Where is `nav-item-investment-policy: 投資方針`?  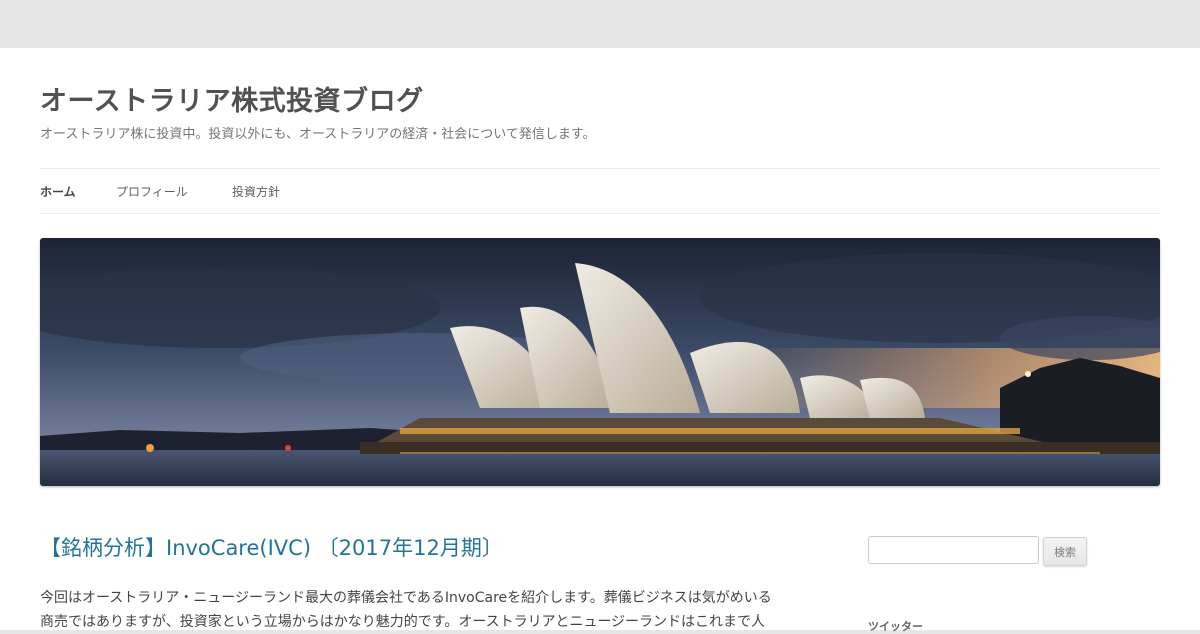
nav-item-investment-policy: 投資方針 is located at coordinates (256, 191).